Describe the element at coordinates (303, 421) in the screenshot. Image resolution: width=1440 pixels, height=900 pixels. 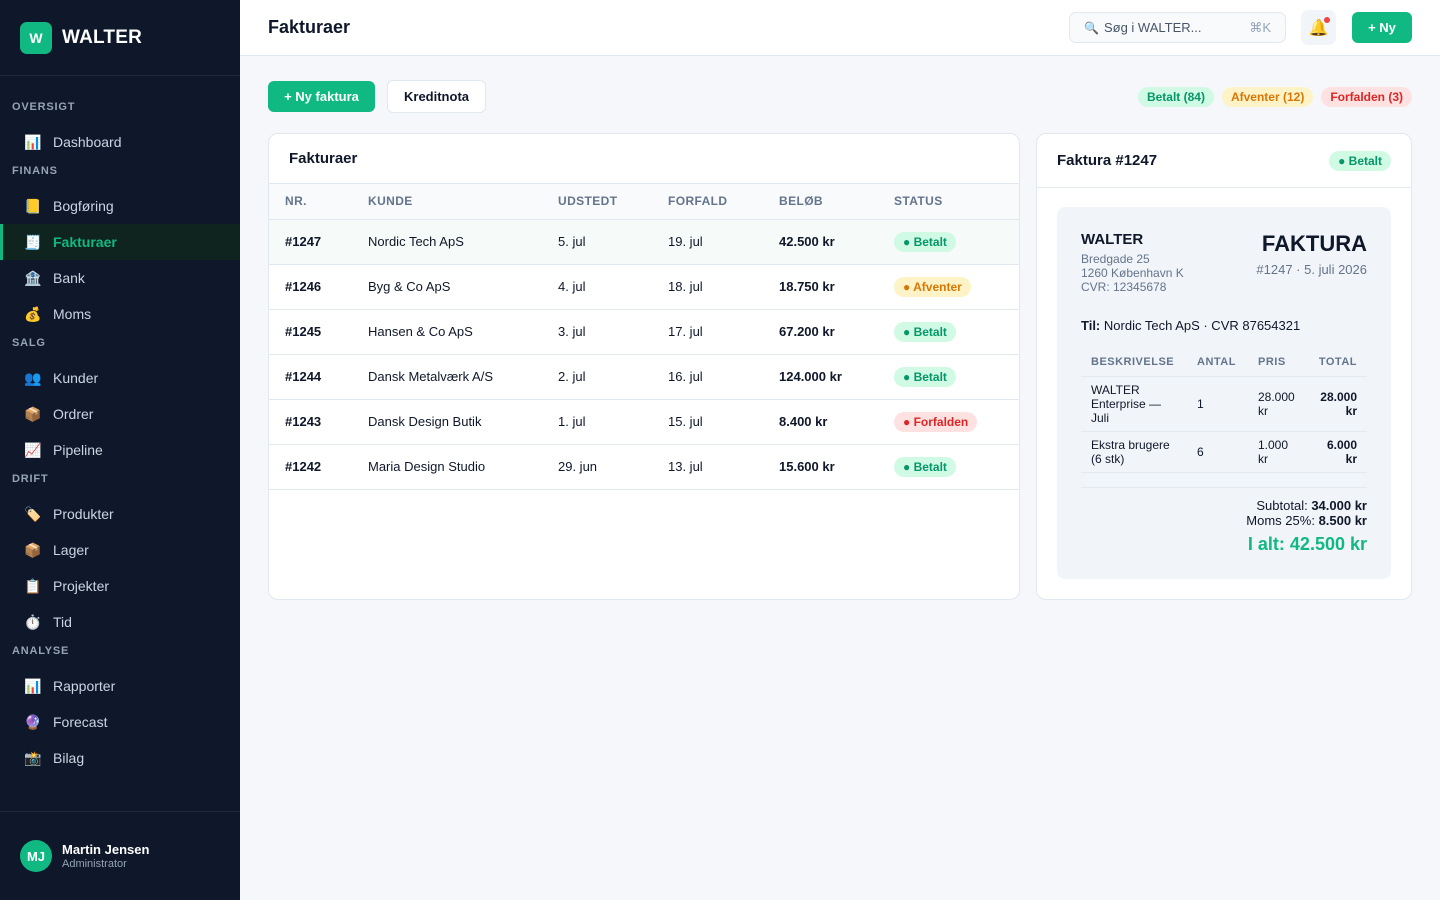
I see `invoice-number: #1243` at that location.